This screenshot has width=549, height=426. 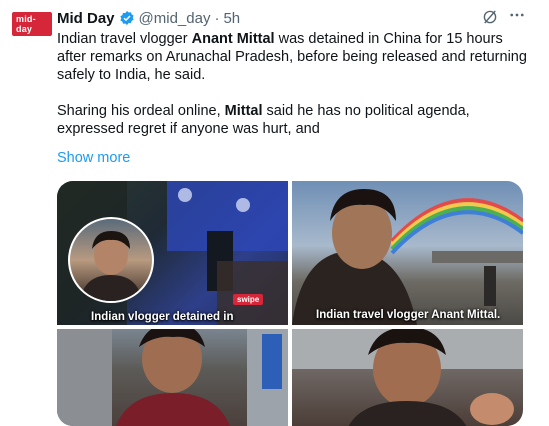 What do you see at coordinates (408, 315) in the screenshot?
I see `image-2-caption: Indian travel vlogger Anant Mittal.` at bounding box center [408, 315].